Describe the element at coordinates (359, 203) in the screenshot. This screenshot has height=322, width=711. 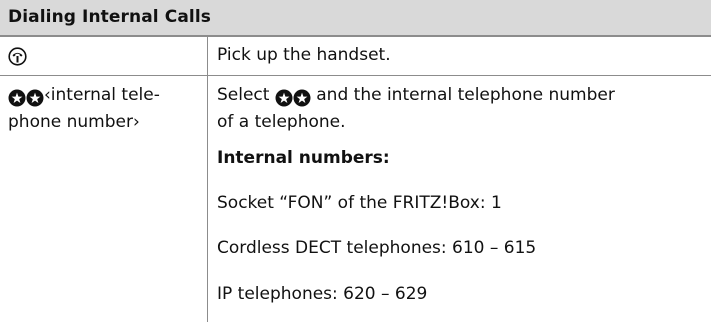
I see `fon-socket-number: Socket “FON” of the FRITZ!Box: 1` at that location.